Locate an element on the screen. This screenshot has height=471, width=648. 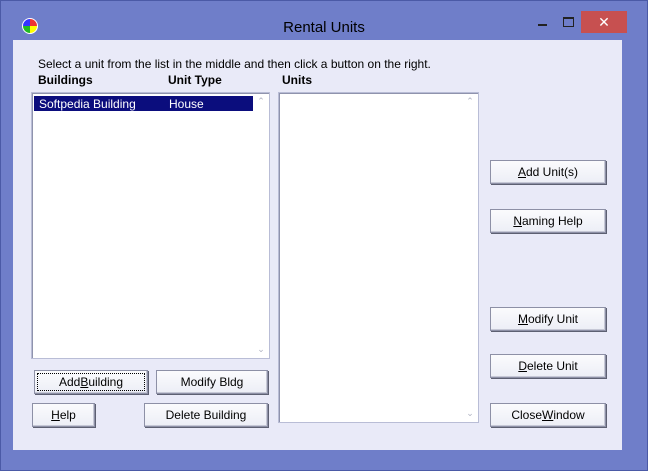
close-window-button: Close Window is located at coordinates (548, 415).